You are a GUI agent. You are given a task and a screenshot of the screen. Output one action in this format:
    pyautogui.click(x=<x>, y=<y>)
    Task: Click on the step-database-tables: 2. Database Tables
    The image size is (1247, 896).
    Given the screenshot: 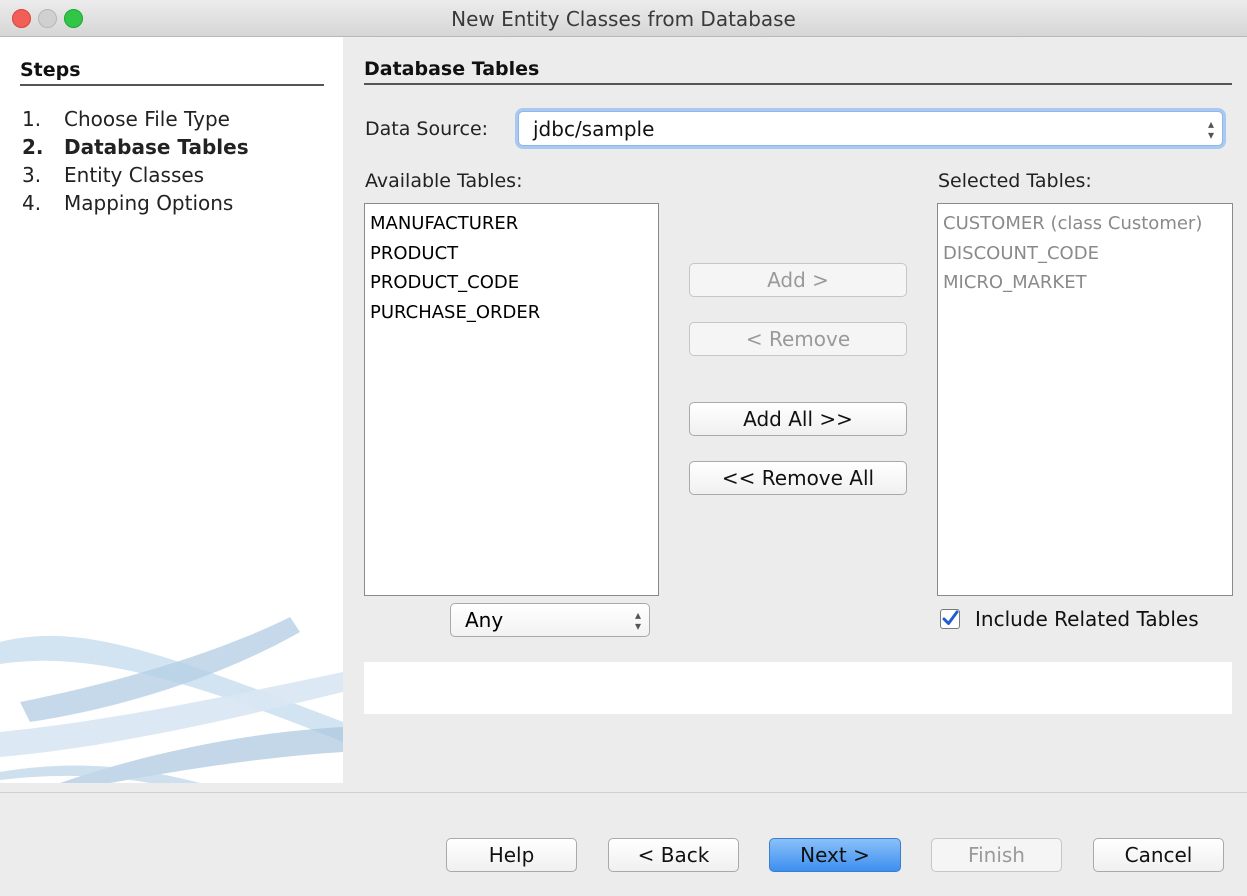 What is the action you would take?
    pyautogui.click(x=135, y=147)
    